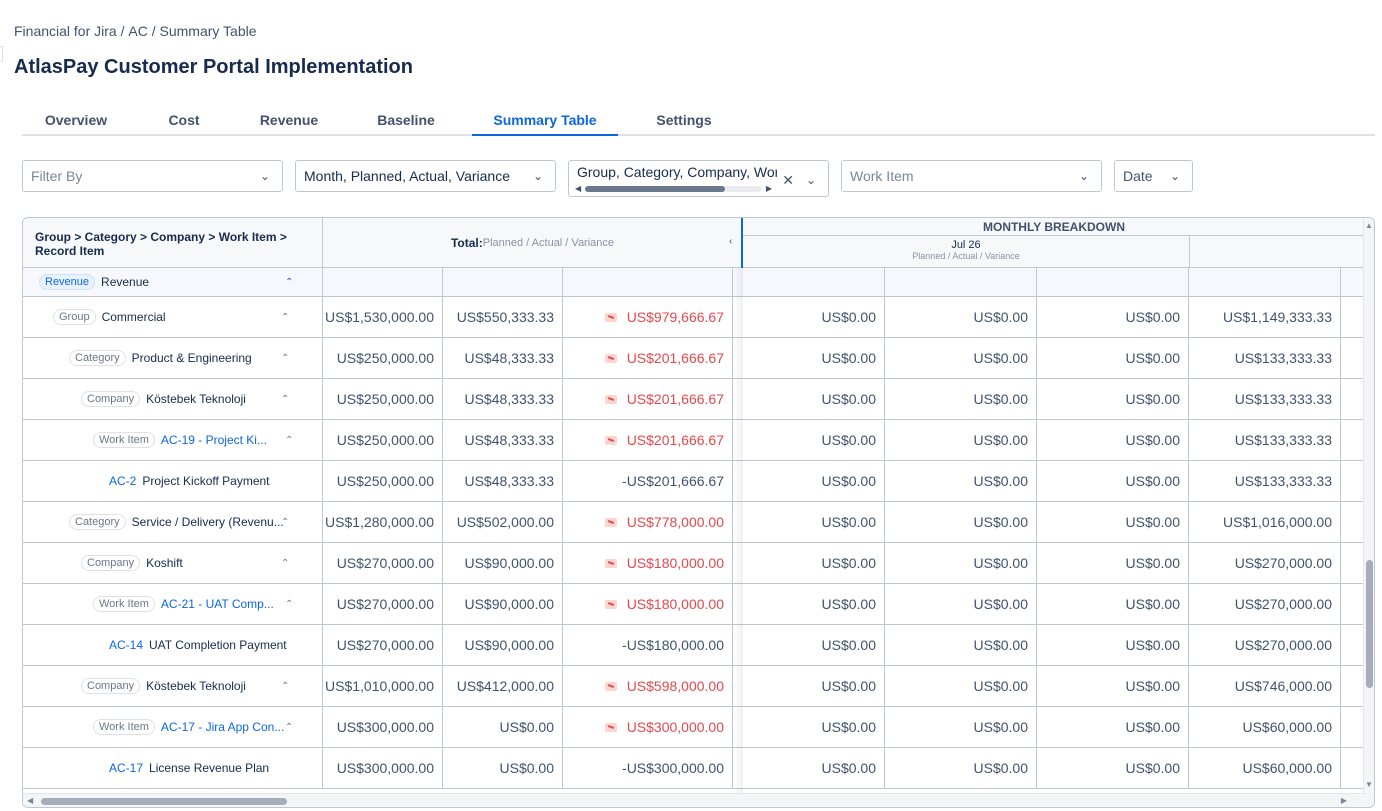 Image resolution: width=1382 pixels, height=811 pixels. I want to click on cell-value: US$201,666.67, so click(675, 440).